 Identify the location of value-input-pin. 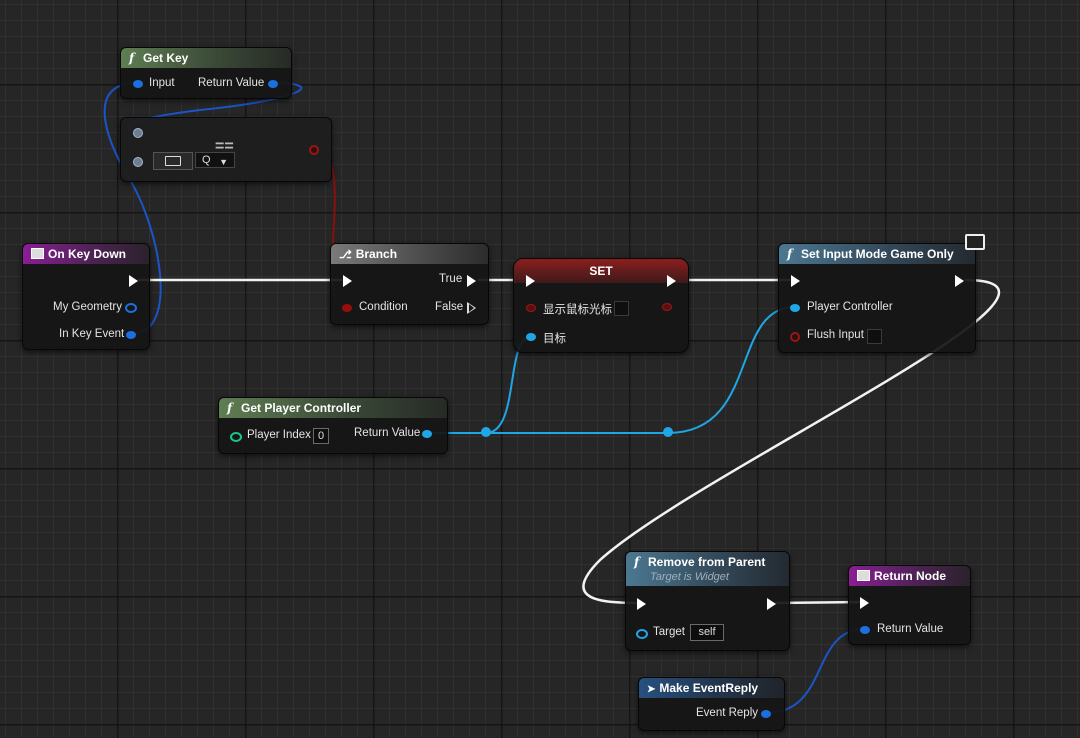
(531, 308).